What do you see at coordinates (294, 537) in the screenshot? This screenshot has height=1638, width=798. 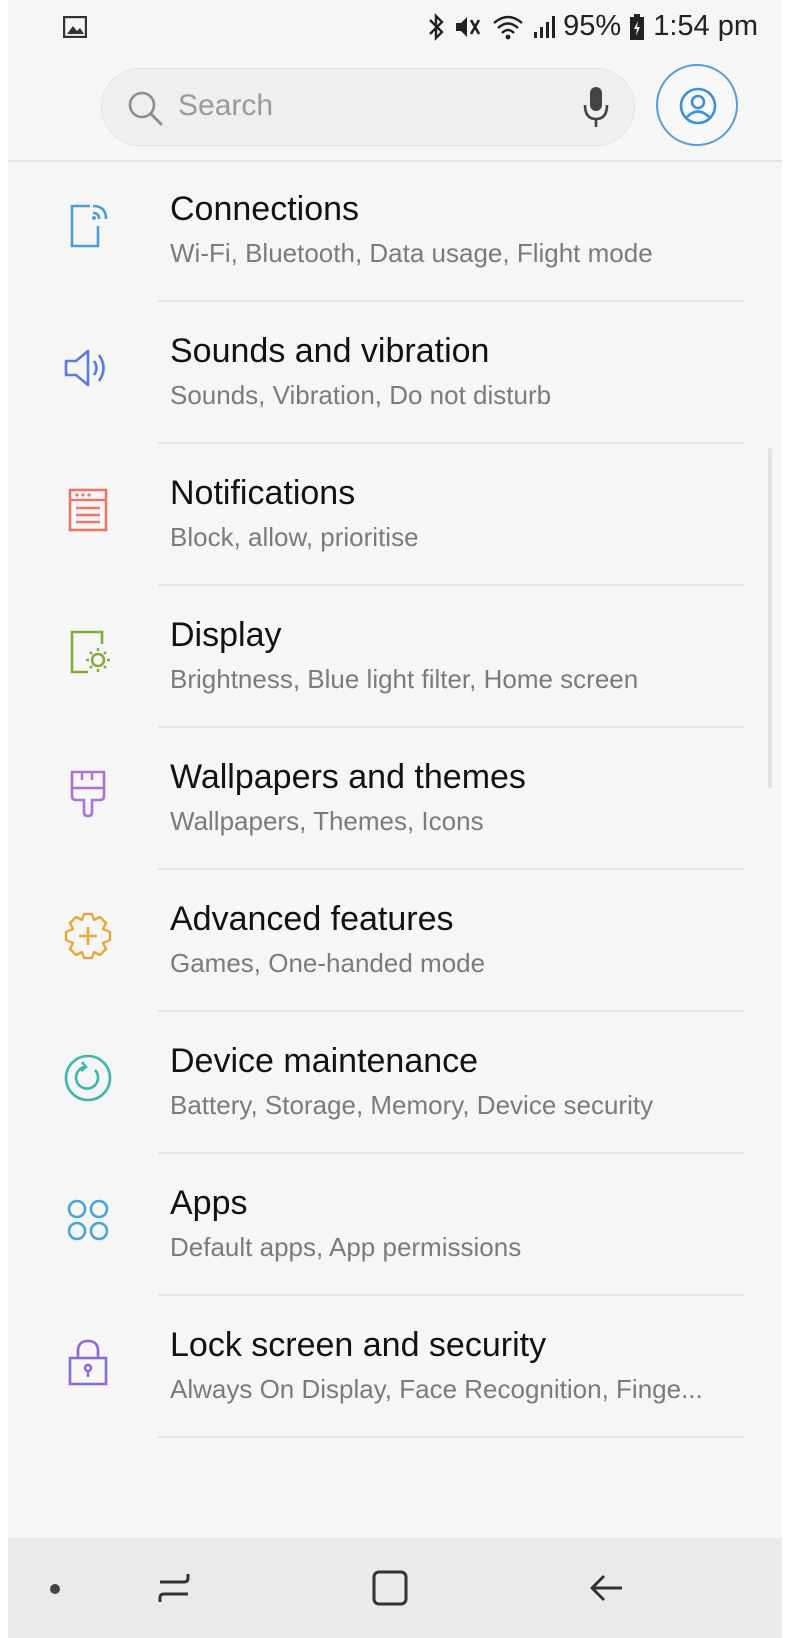 I see `item-subtitle: Block, allow, prioritise` at bounding box center [294, 537].